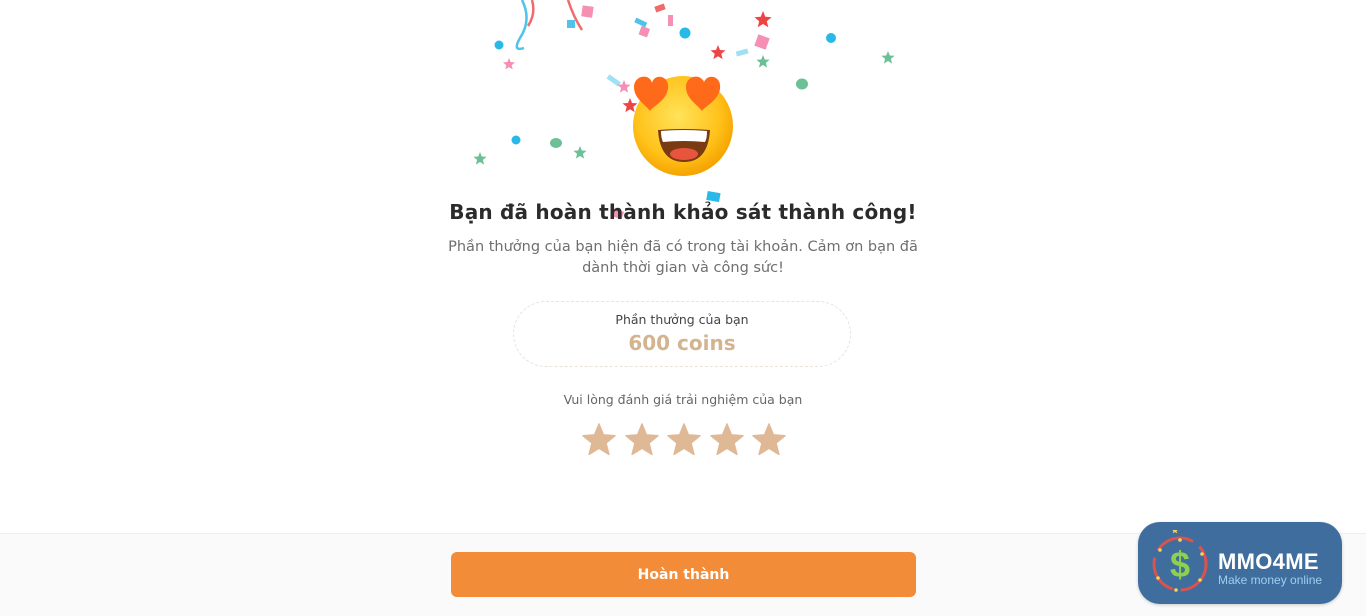 The image size is (1366, 616). I want to click on reward-value: 600 coins, so click(682, 343).